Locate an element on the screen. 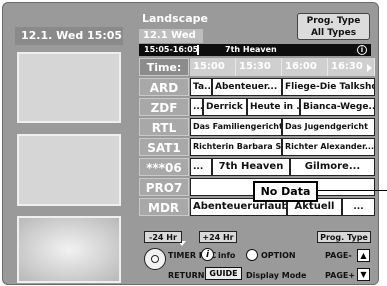 The width and height of the screenshot is (387, 286). return-label: RETURN is located at coordinates (186, 275).